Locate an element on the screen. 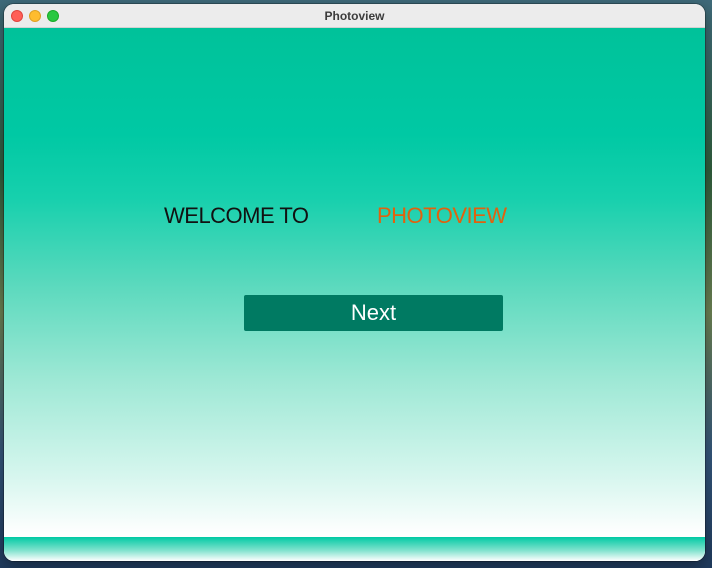 The height and width of the screenshot is (568, 712). bottom-band is located at coordinates (354, 549).